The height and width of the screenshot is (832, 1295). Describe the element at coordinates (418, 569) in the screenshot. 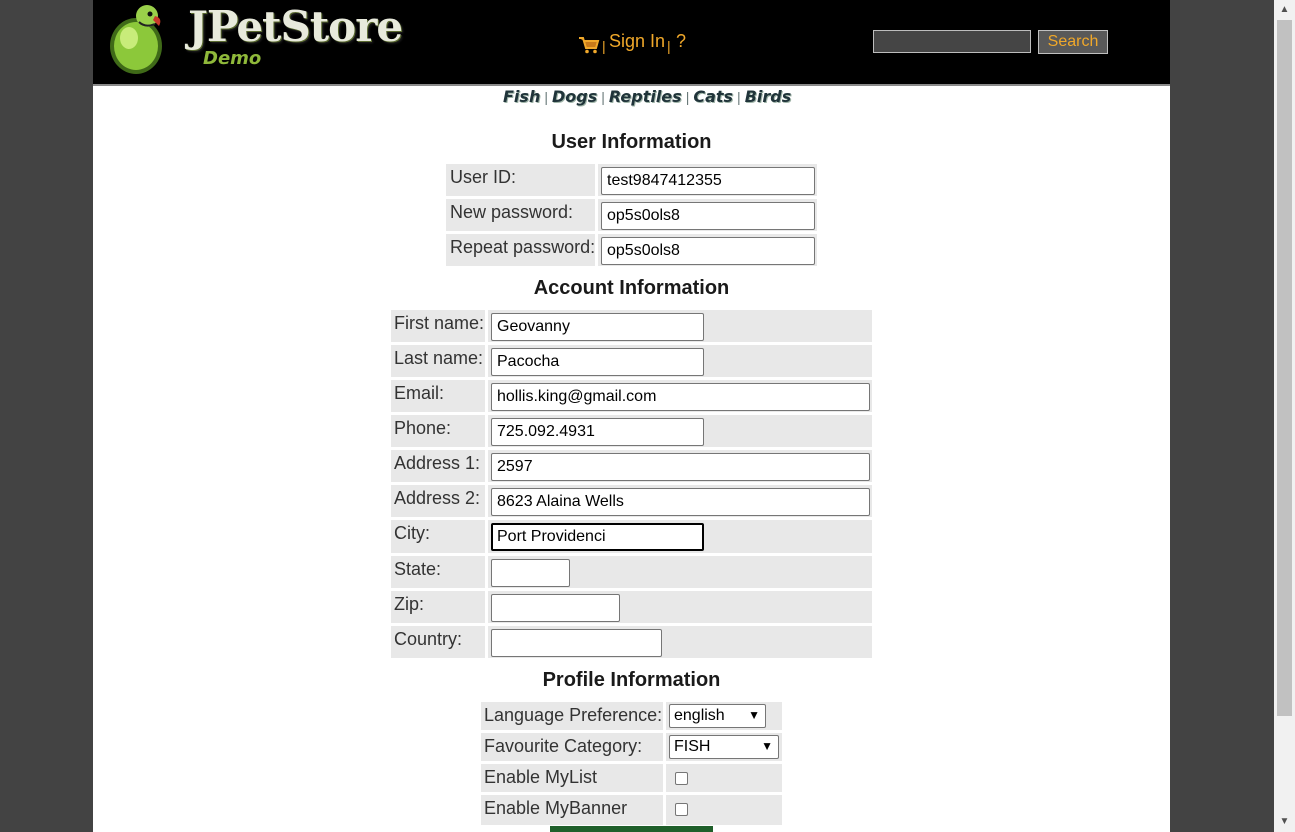

I see `state-label: State:` at that location.